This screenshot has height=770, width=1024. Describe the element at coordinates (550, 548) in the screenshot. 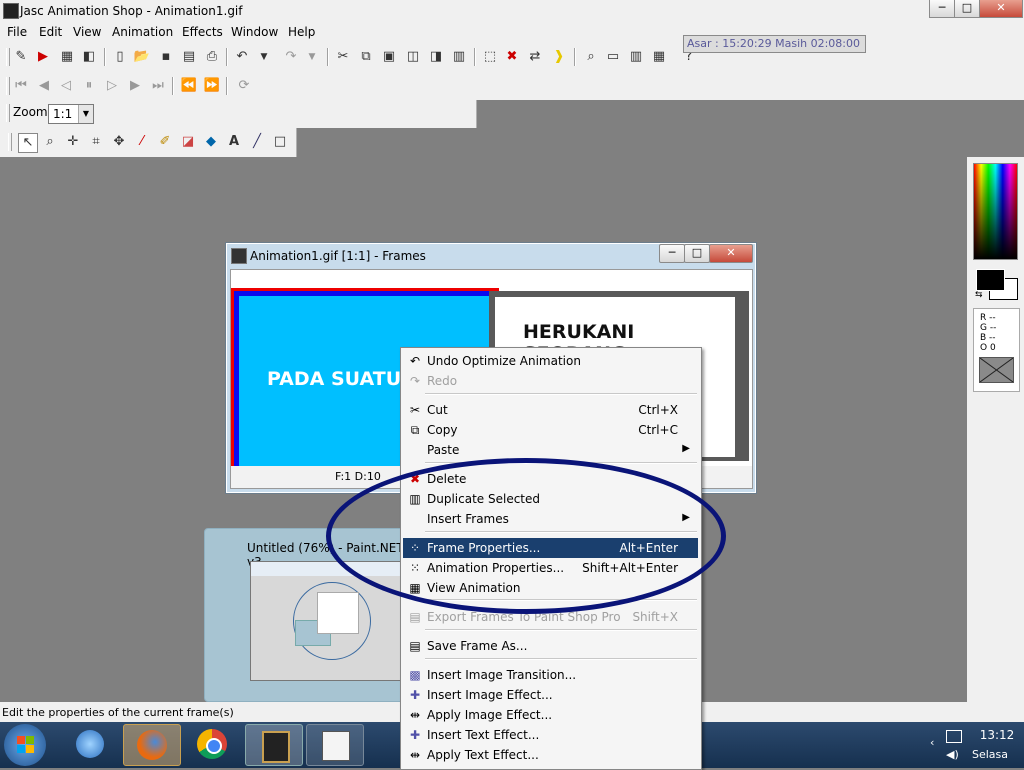

I see `menu-item-frame-properties: ⁘ Frame Properties... Alt+Enter` at that location.